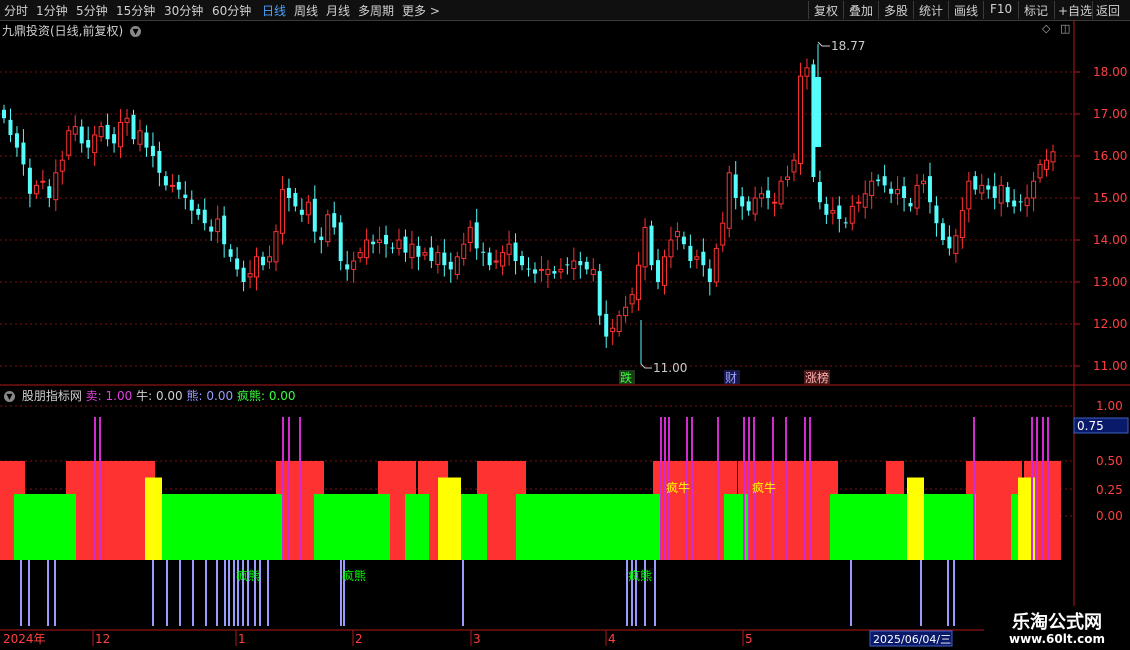 This screenshot has width=1130, height=650. I want to click on dropdown-circle-icon: ▼, so click(9, 396).